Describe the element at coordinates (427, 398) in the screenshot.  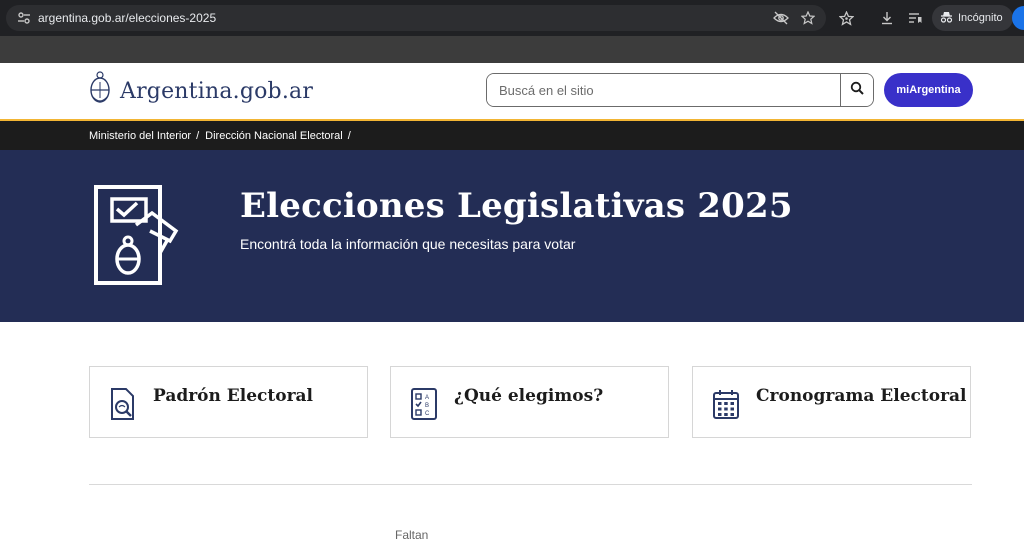
I see `svg-text: A` at that location.